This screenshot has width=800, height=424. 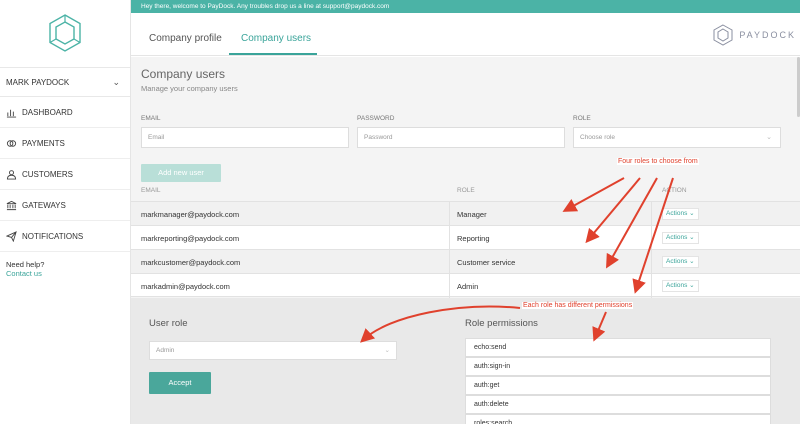 I want to click on row-email: markcustomer@paydock.com, so click(x=191, y=262).